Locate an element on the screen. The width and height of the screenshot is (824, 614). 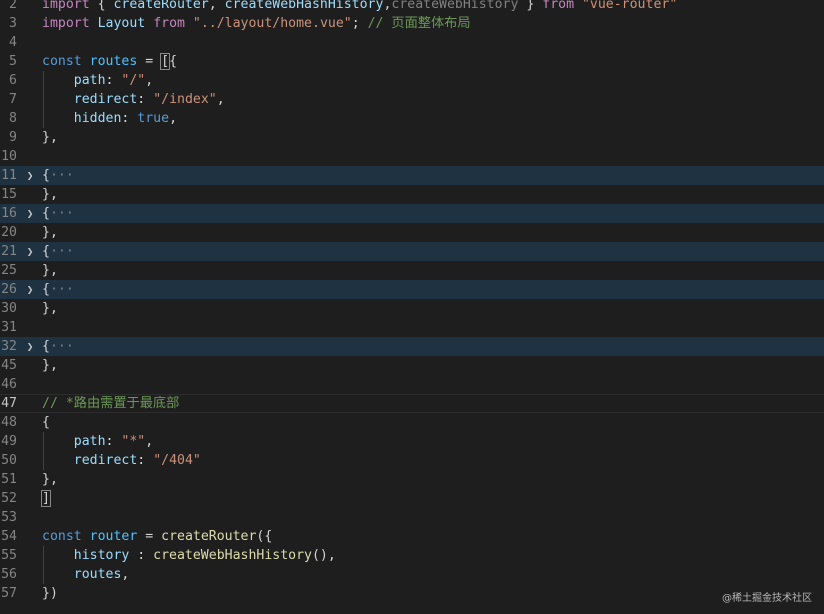
code-token: from is located at coordinates (169, 23).